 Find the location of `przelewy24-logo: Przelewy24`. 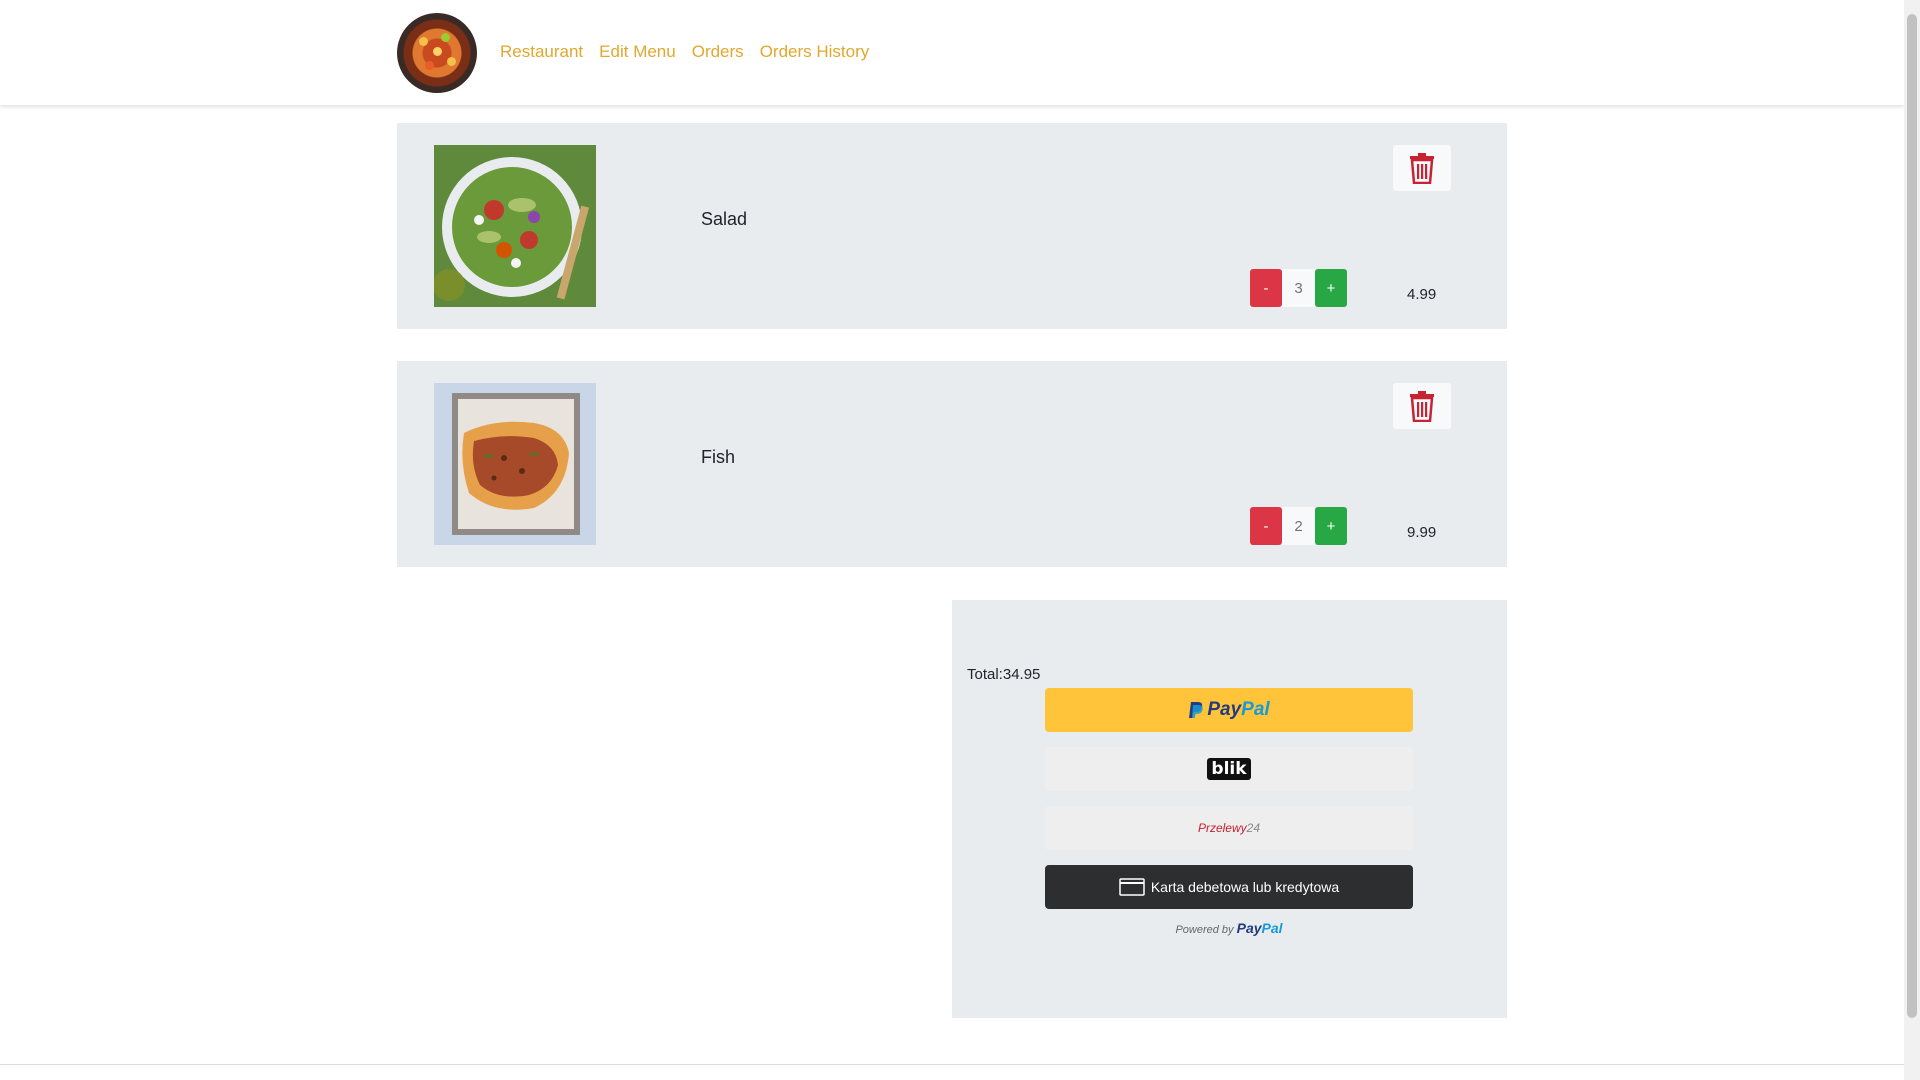

przelewy24-logo: Przelewy24 is located at coordinates (1229, 828).